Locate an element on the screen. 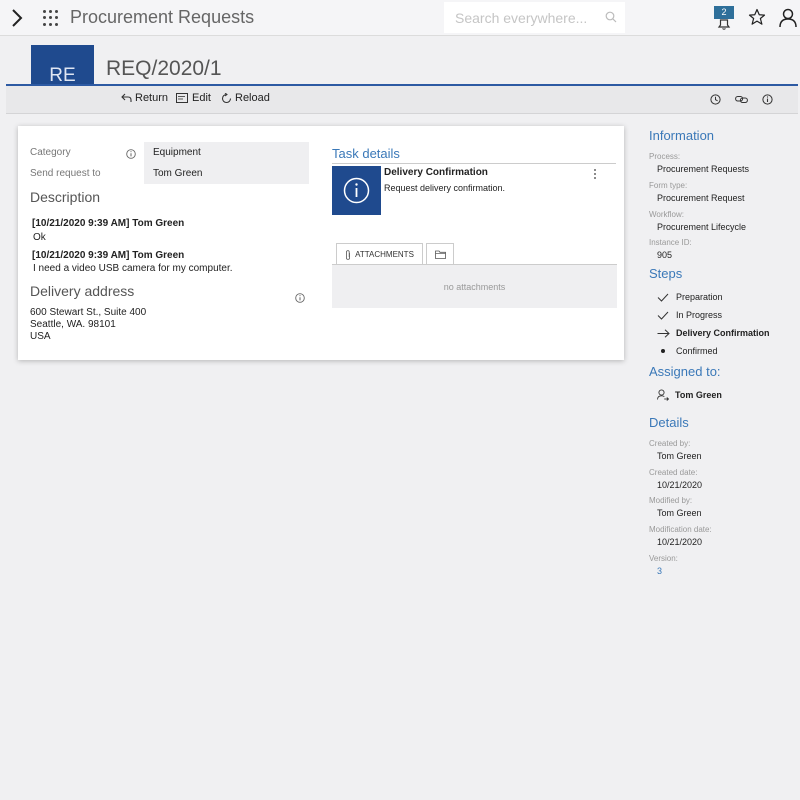  send-to-label: Send request to is located at coordinates (65, 173).